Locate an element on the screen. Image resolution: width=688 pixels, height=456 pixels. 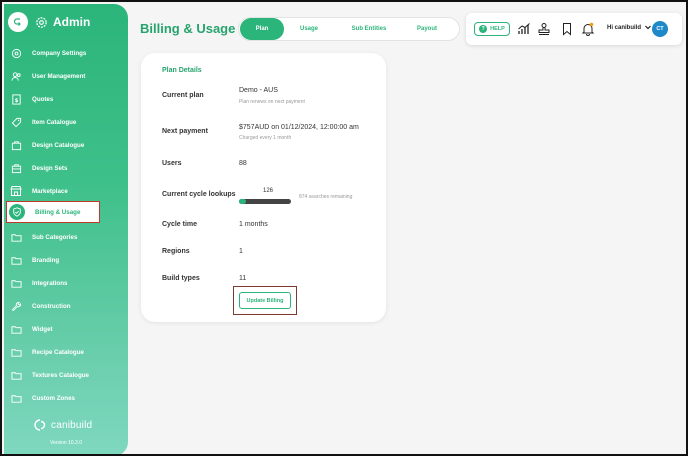
sidebar-item-recipe-catalogue: Recipe Catalogue is located at coordinates (67, 352).